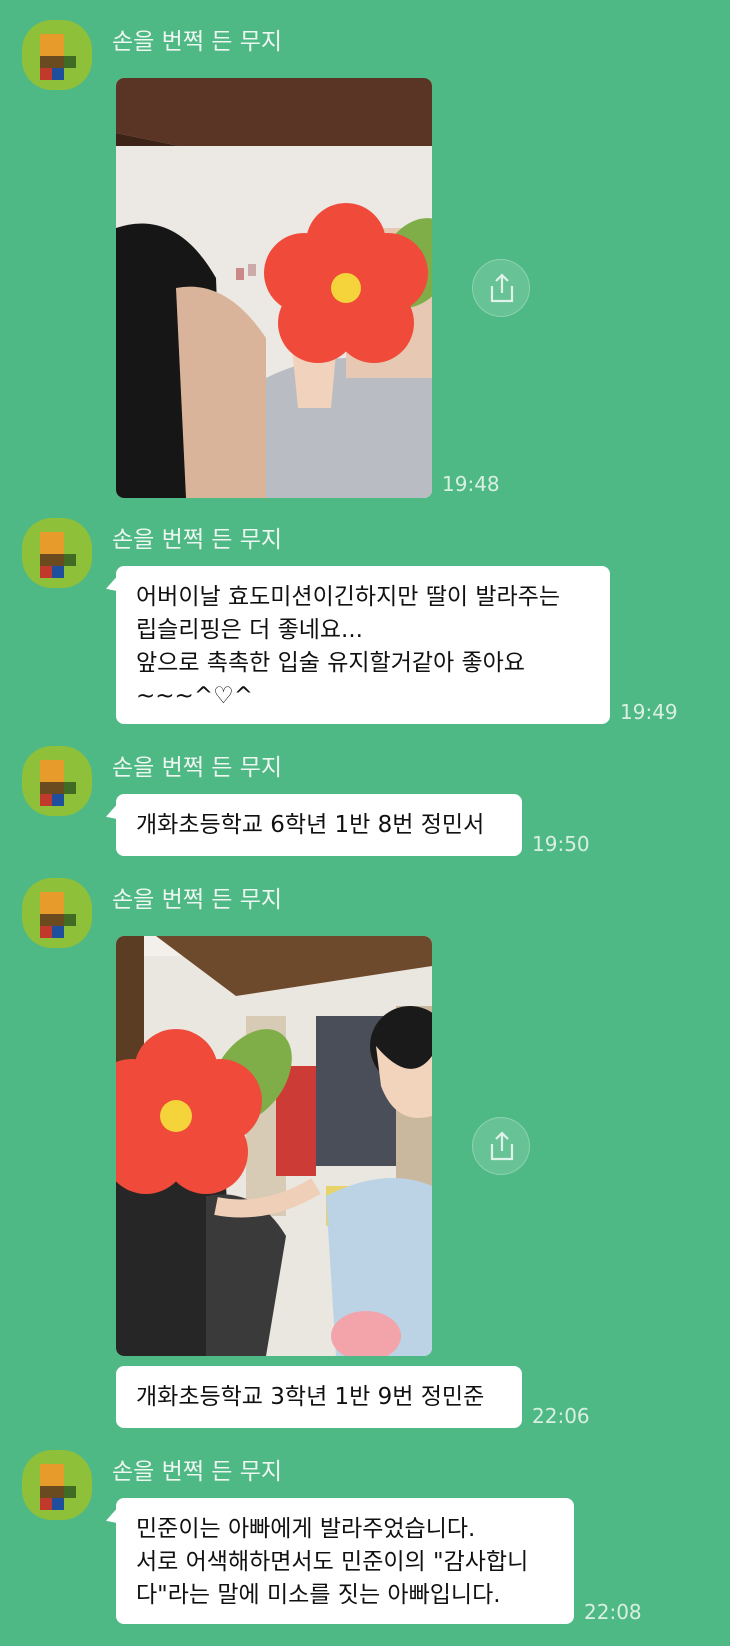  I want to click on message-bubble: 개화초등학교 3학년 1반 9번 정민준, so click(319, 1397).